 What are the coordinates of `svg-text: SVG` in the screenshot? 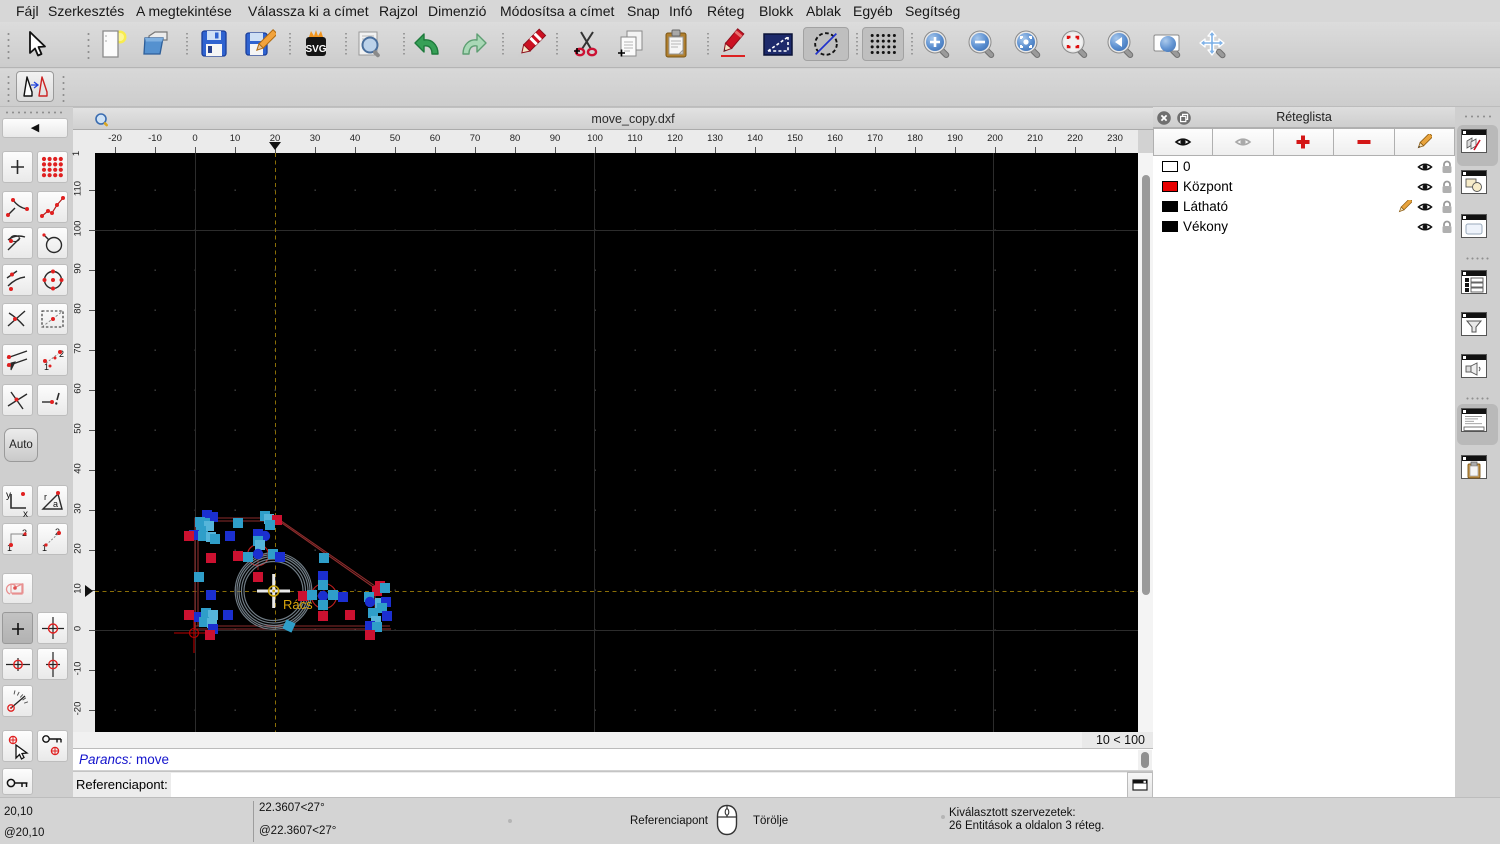 It's located at (315, 49).